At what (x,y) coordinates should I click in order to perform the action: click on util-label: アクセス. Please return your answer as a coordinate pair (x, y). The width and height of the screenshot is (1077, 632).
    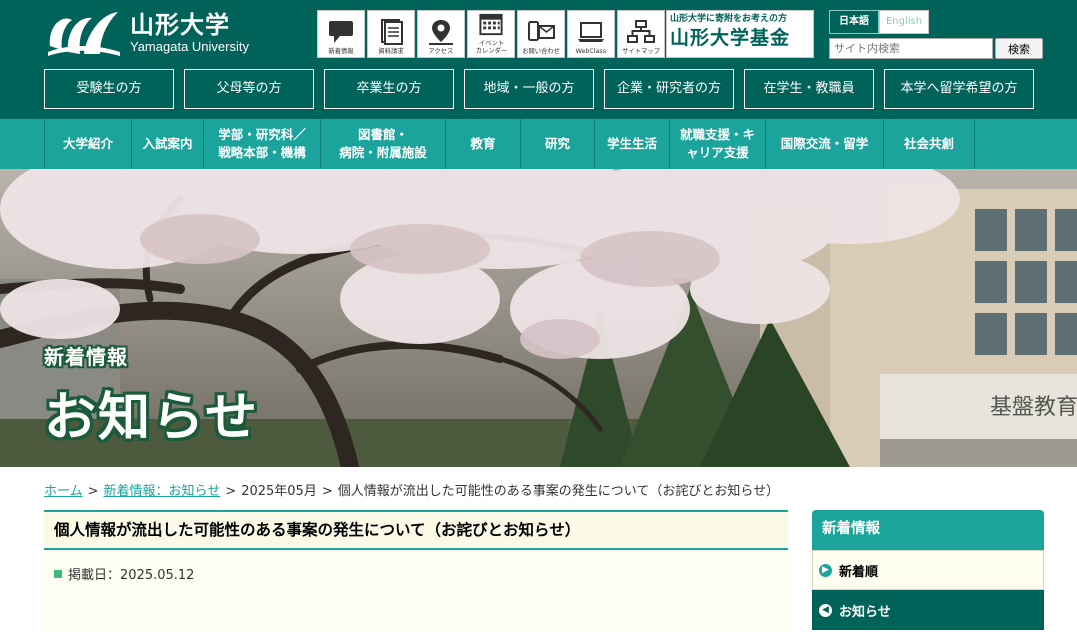
    Looking at the image, I should click on (441, 51).